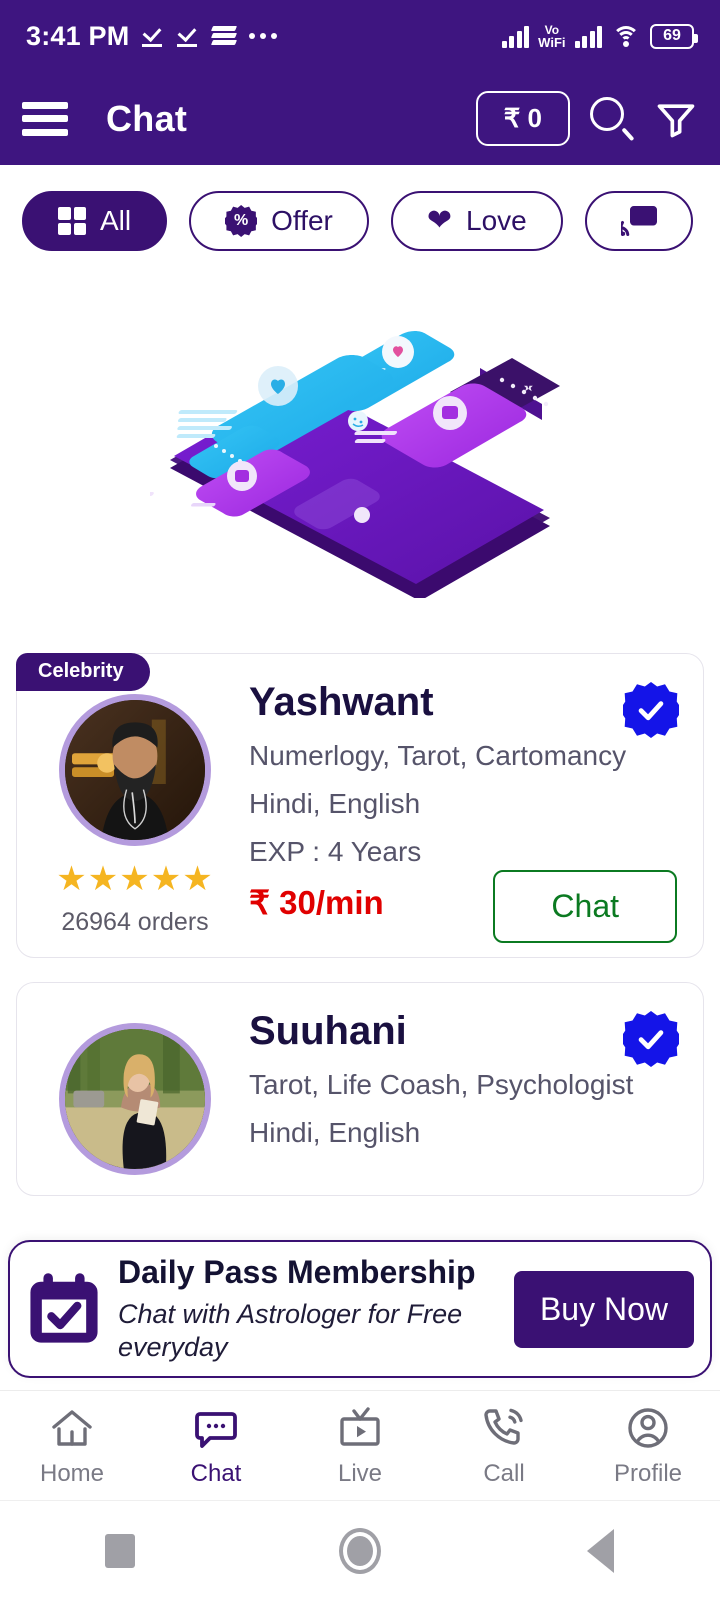  I want to click on wifi-icon, so click(626, 36).